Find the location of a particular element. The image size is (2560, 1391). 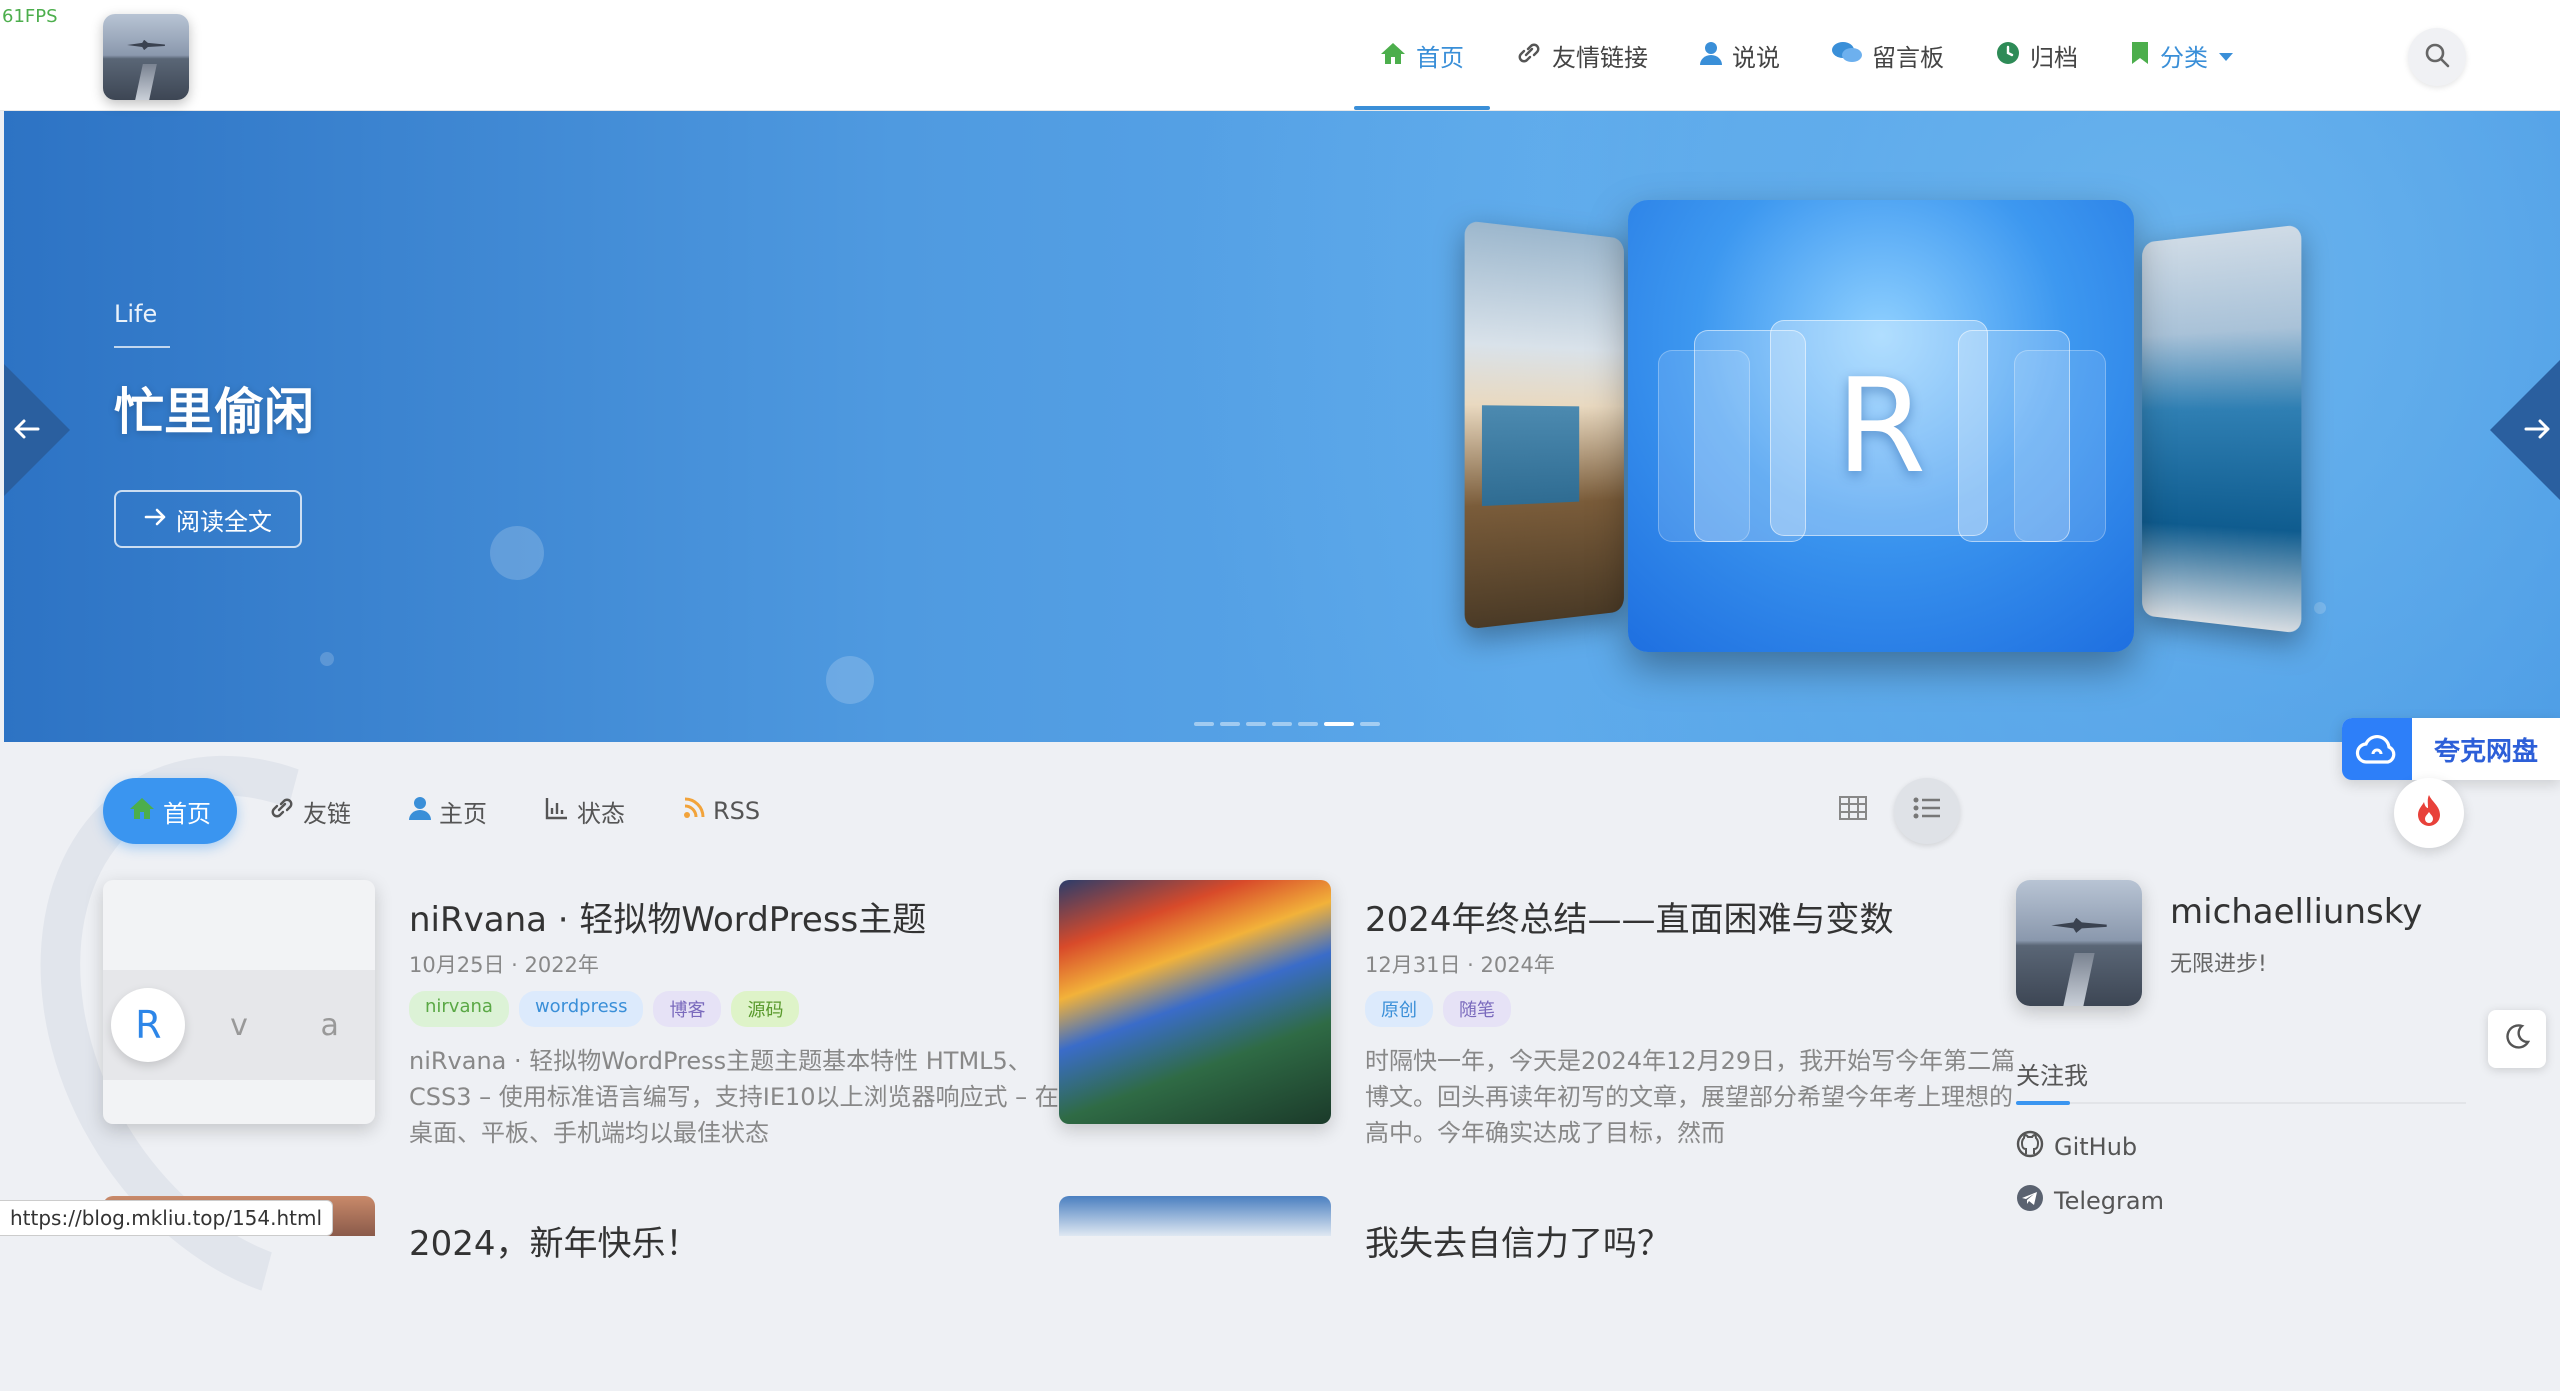

post-title: 我失去自信力了吗？ is located at coordinates (1518, 1240).